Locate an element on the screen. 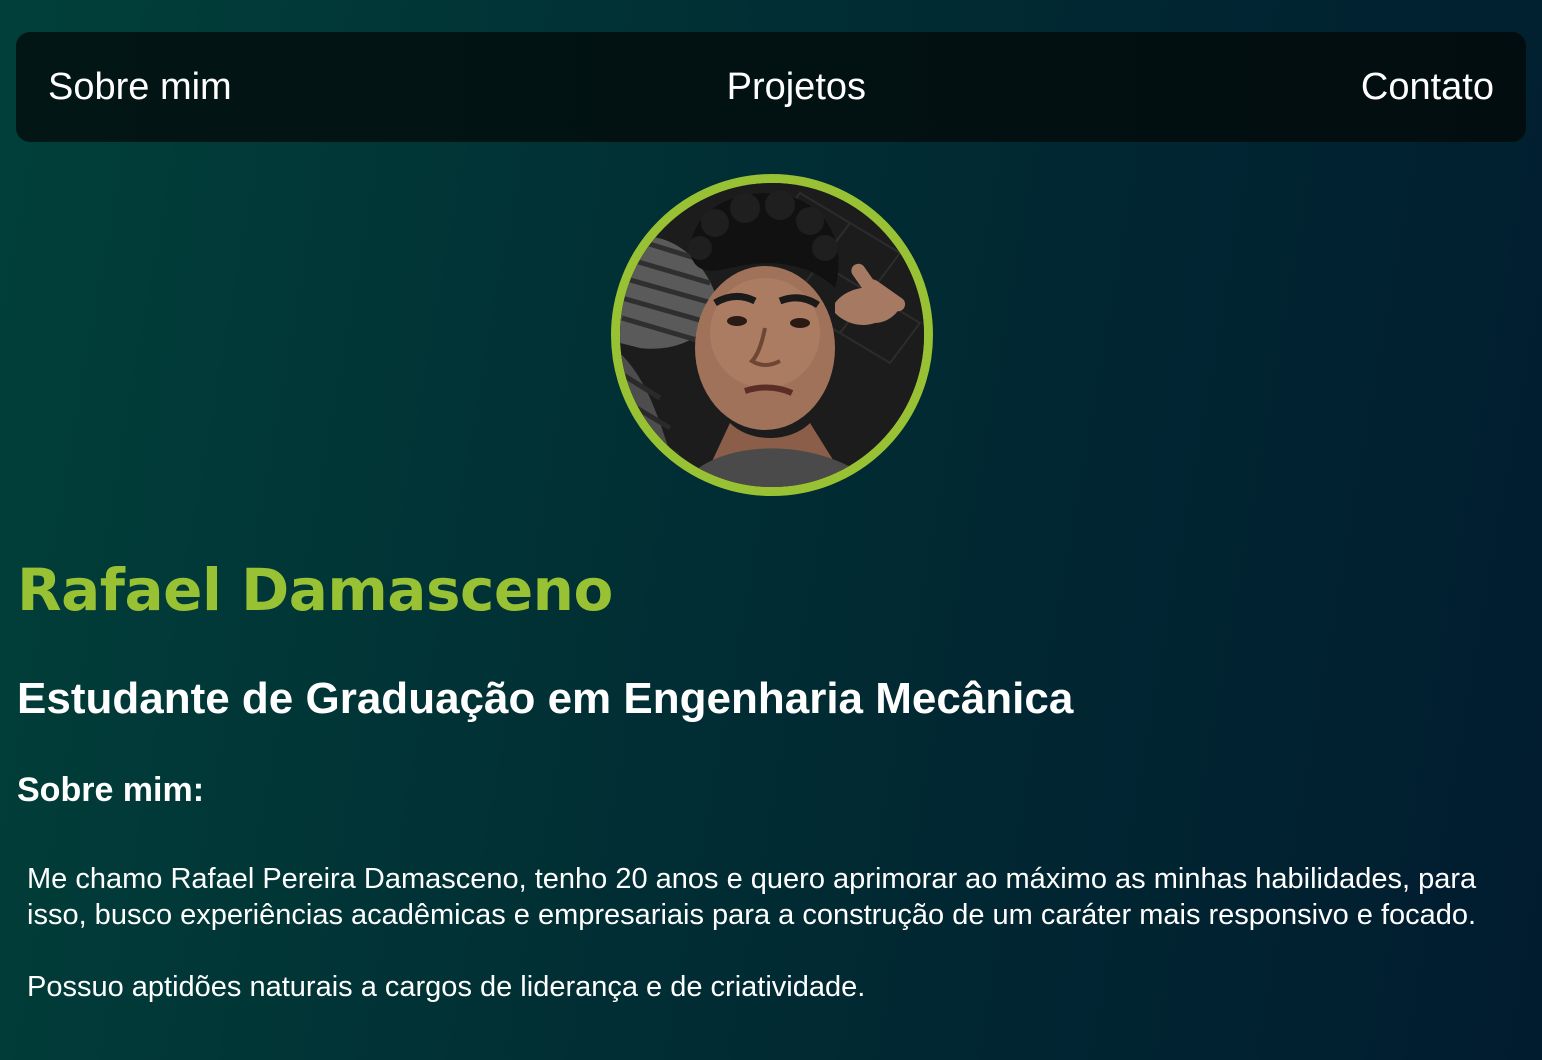  nav-link-contato: Contato is located at coordinates (1427, 87).